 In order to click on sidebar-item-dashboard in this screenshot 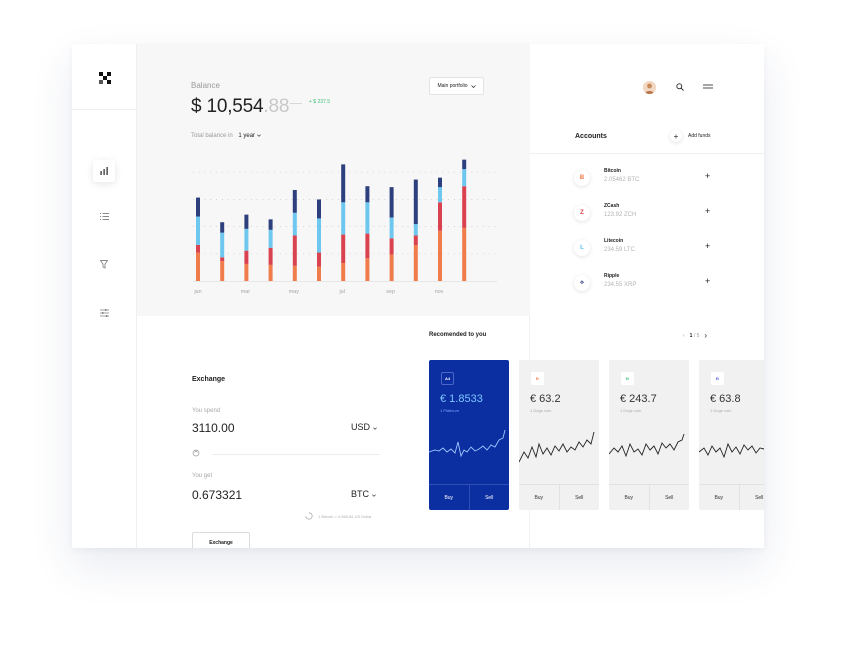, I will do `click(104, 171)`.